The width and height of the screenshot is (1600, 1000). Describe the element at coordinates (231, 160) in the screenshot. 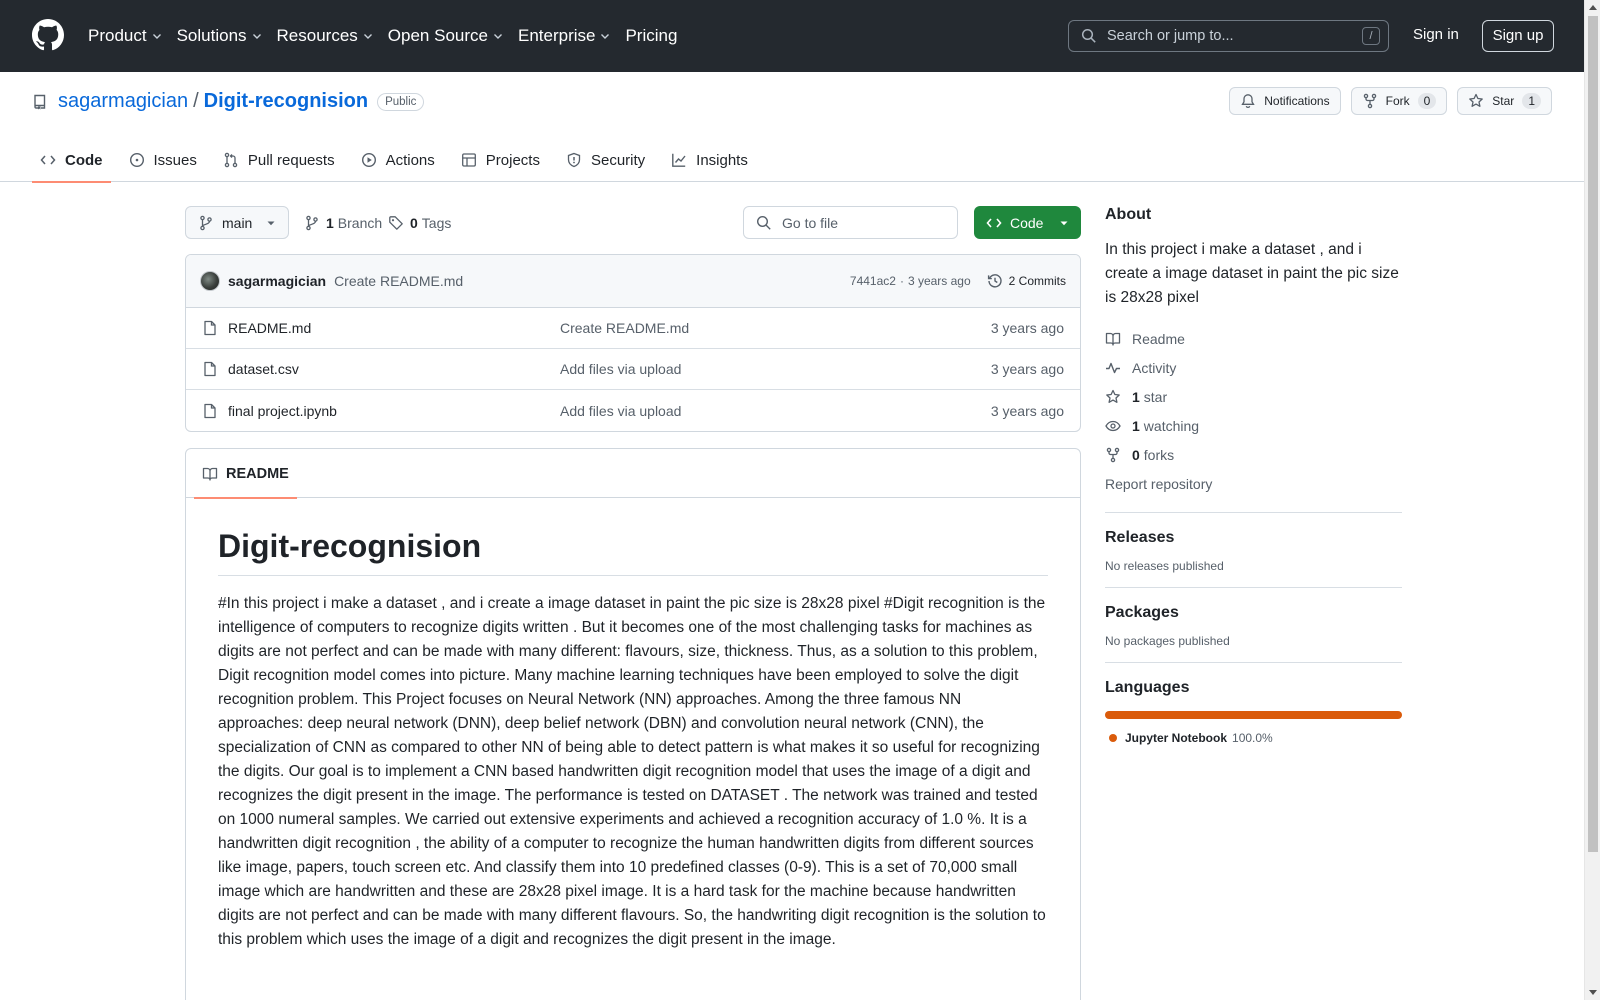

I see `pull-request-icon` at that location.